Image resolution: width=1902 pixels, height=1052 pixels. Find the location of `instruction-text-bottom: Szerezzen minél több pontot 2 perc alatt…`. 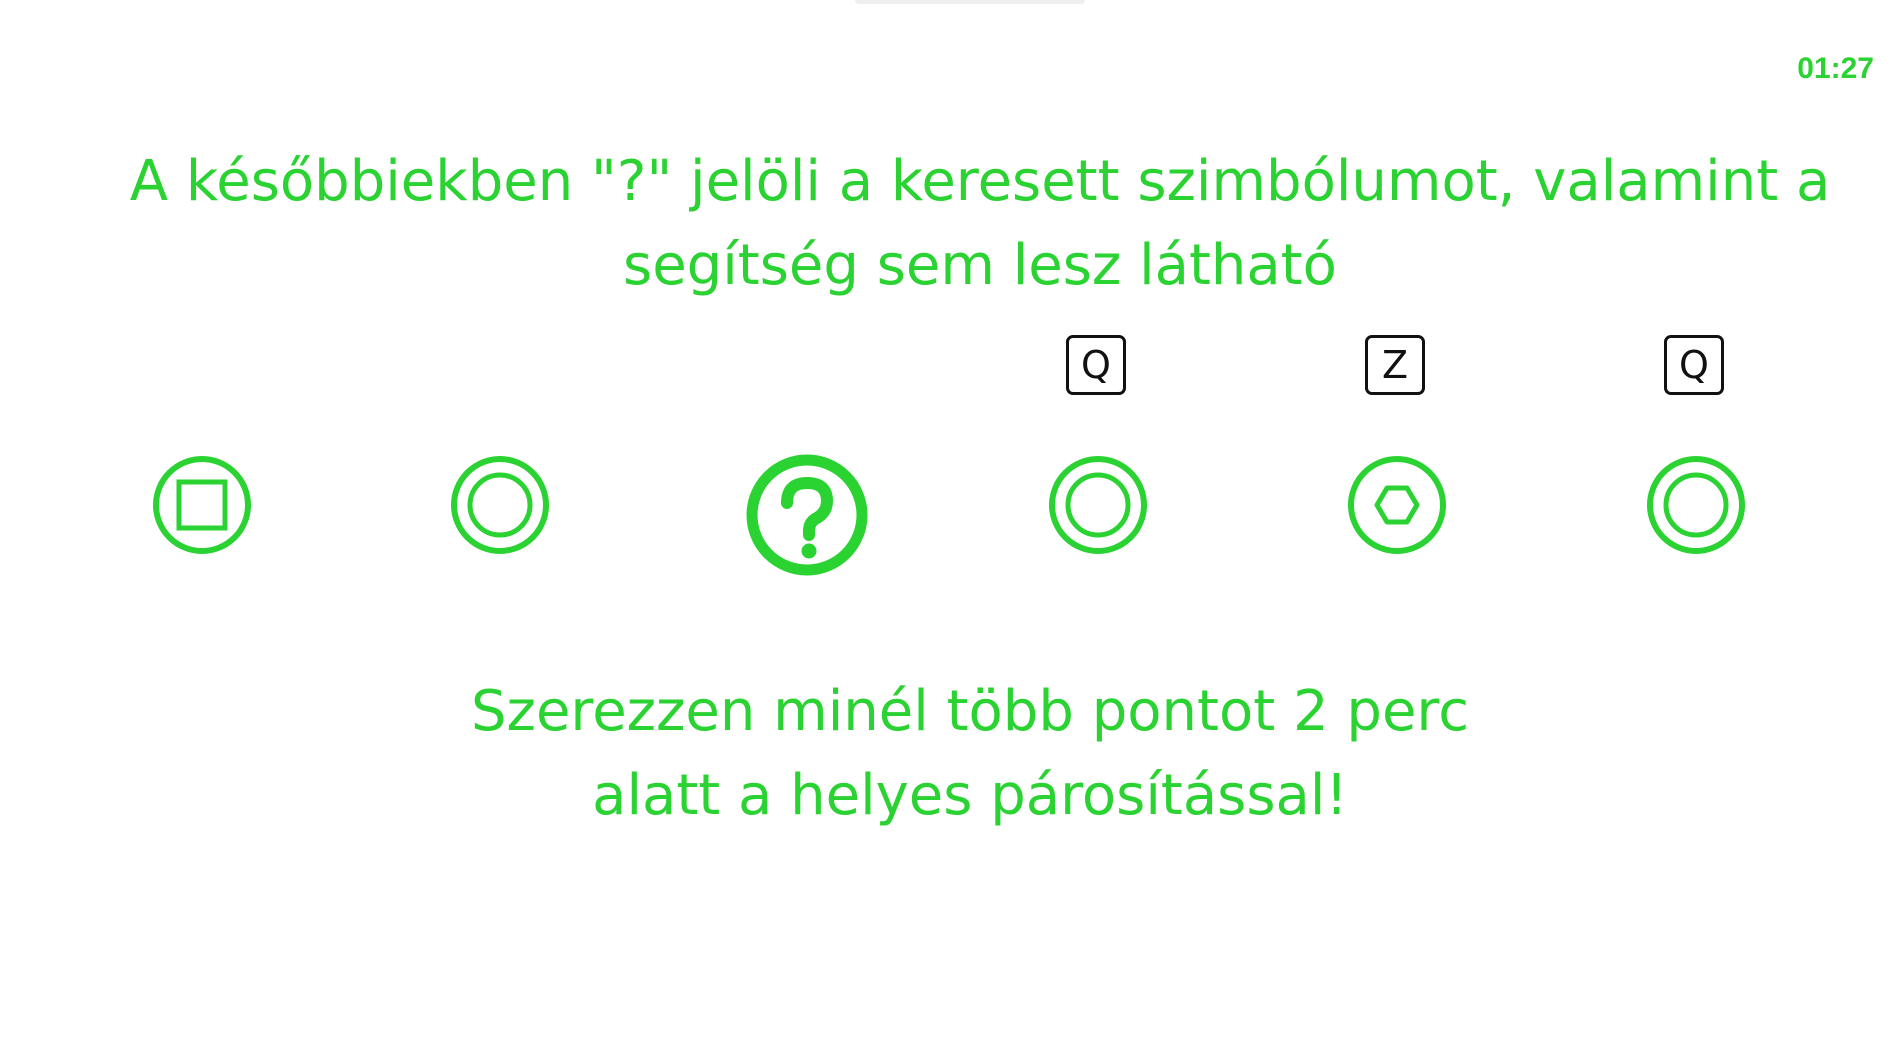

instruction-text-bottom: Szerezzen minél több pontot 2 perc alatt… is located at coordinates (970, 754).